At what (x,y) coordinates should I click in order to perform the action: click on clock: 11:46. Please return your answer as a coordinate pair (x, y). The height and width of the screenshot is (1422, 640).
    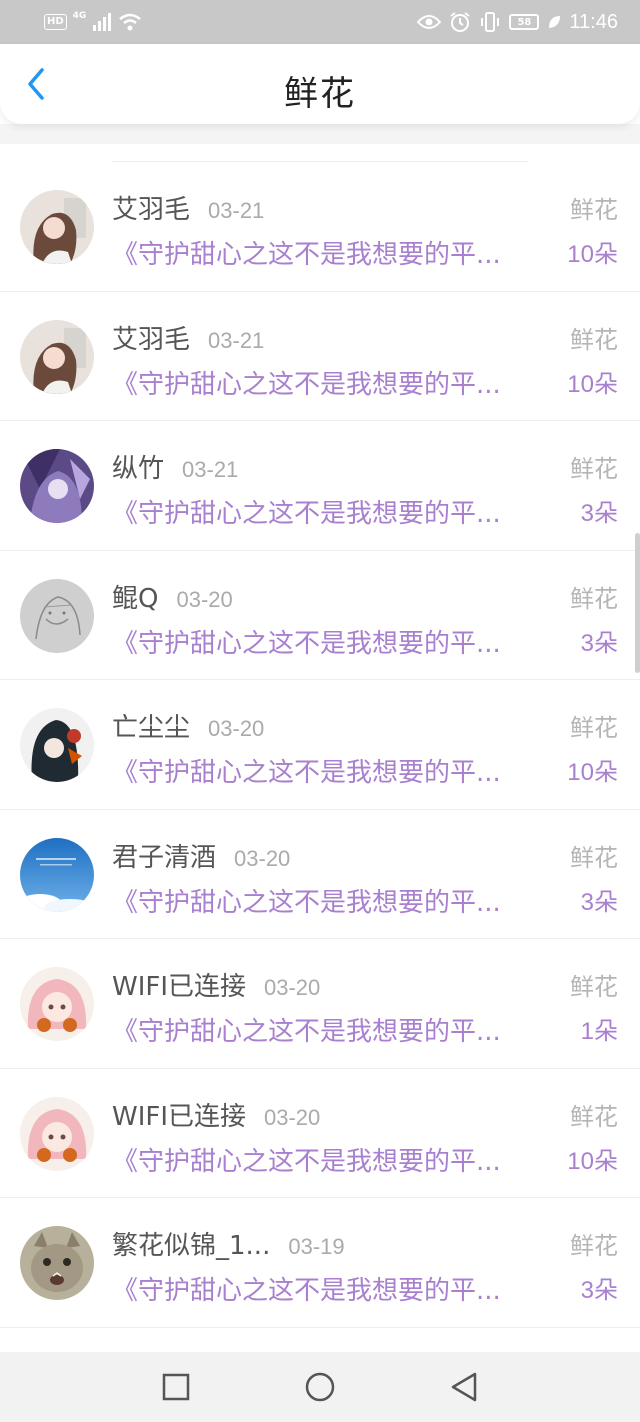
    Looking at the image, I should click on (593, 21).